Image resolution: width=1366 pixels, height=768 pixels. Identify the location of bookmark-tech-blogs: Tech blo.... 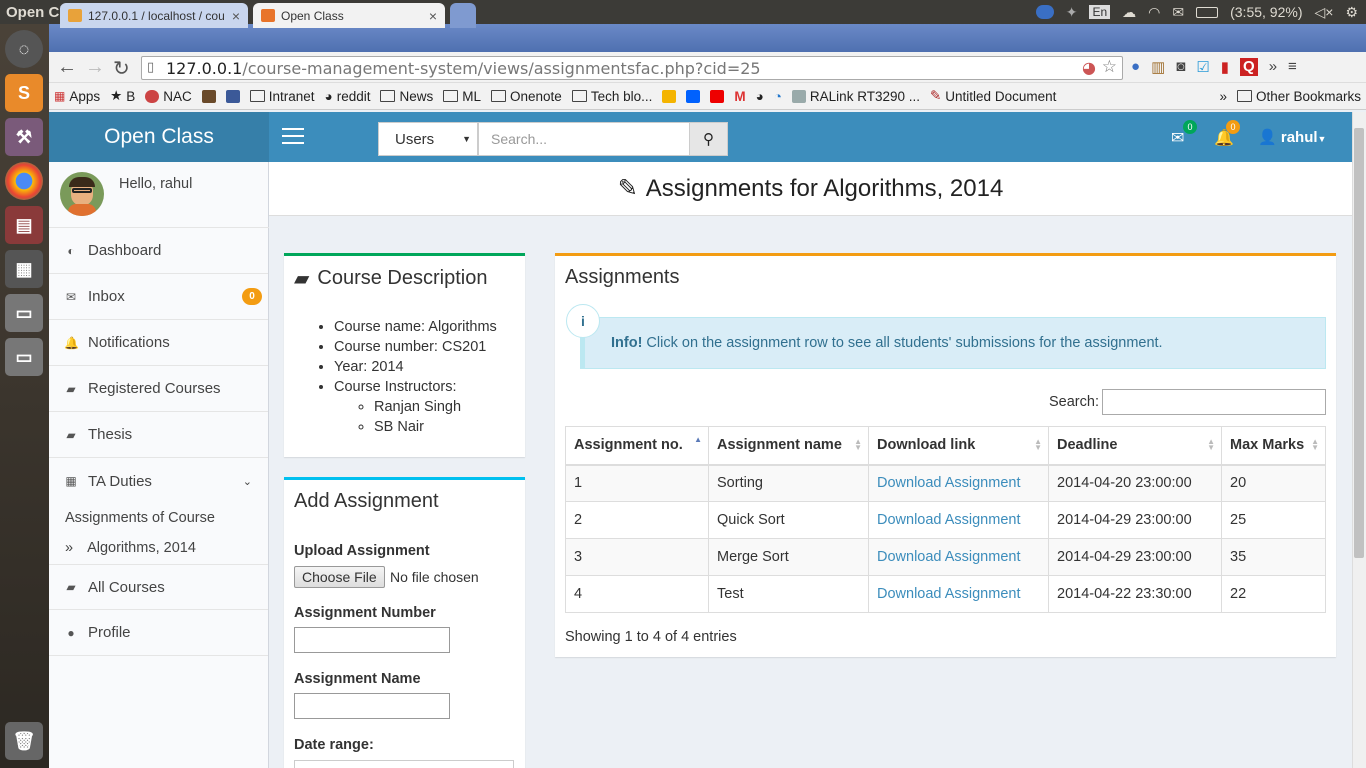
(612, 96).